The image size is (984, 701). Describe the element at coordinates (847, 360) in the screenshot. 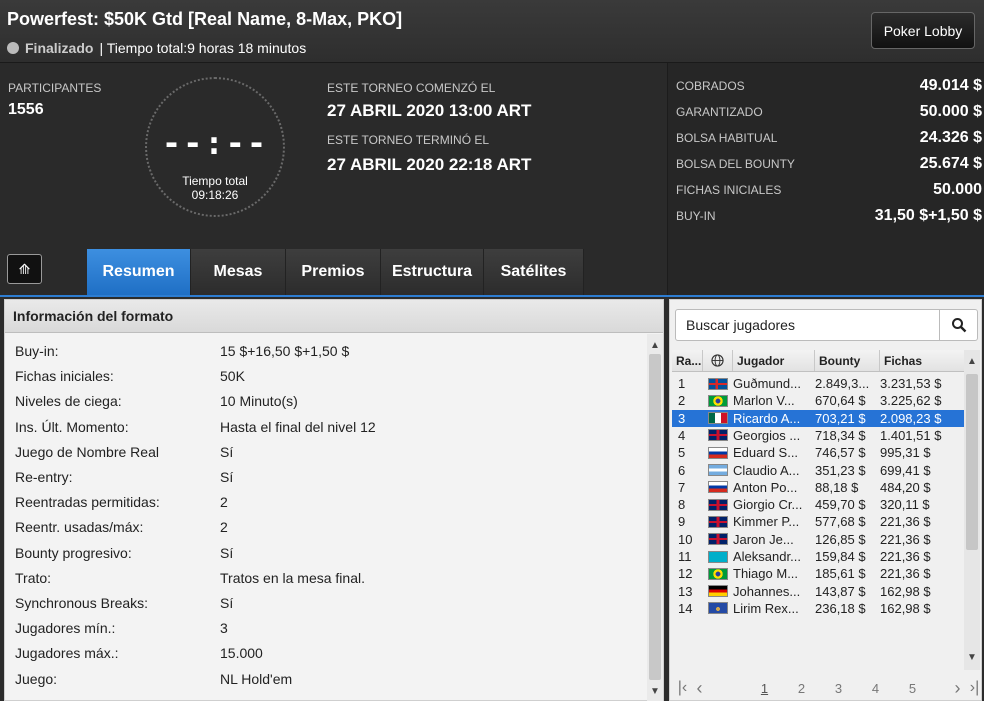

I see `col-bounty: Bounty` at that location.